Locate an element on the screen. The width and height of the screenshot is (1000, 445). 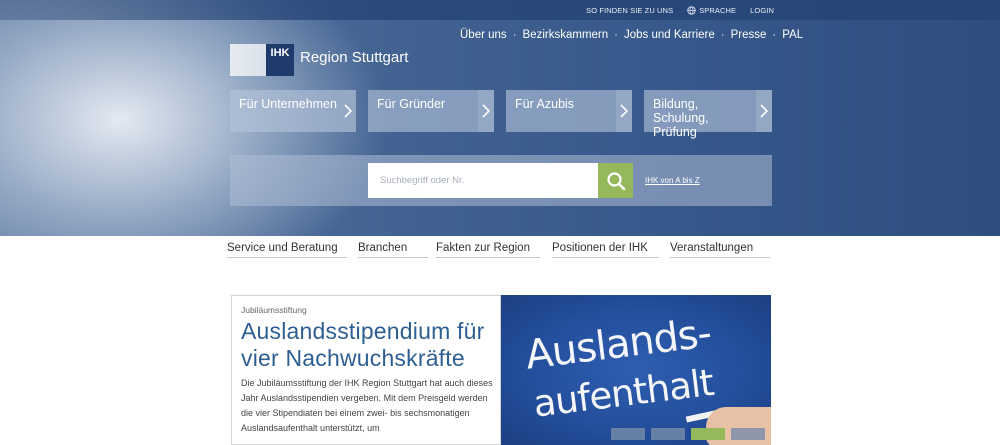
a-to-z-link: IHK von A bis Z is located at coordinates (672, 180).